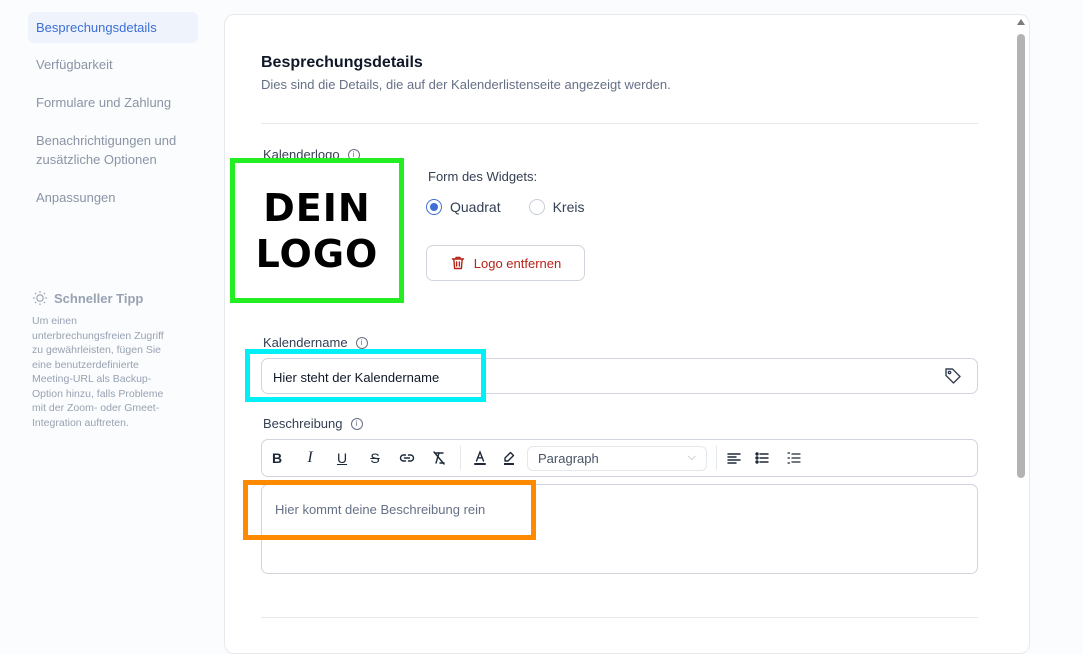 The height and width of the screenshot is (654, 1083). What do you see at coordinates (517, 263) in the screenshot?
I see `remove-logo-label: Logo entfernen` at bounding box center [517, 263].